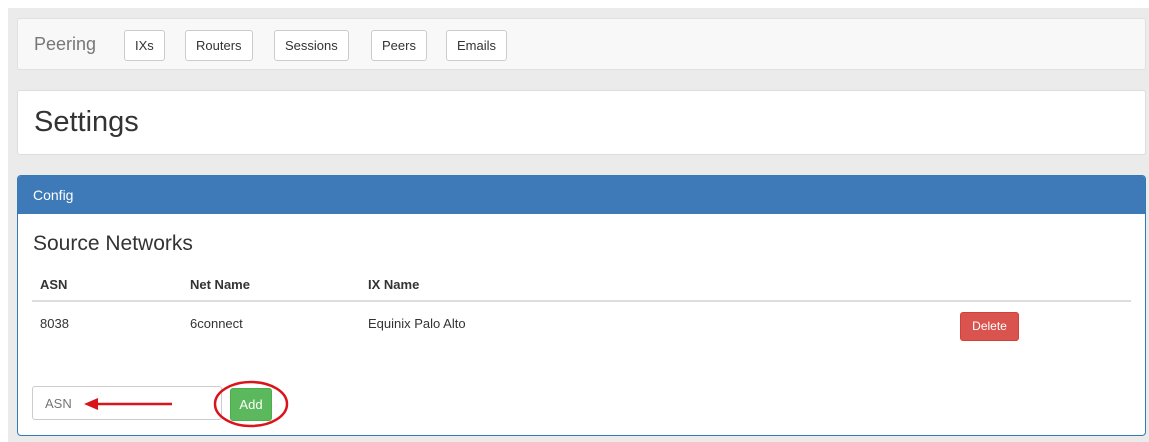 This screenshot has height=442, width=1149. Describe the element at coordinates (219, 45) in the screenshot. I see `nav-routers-button: Routers` at that location.